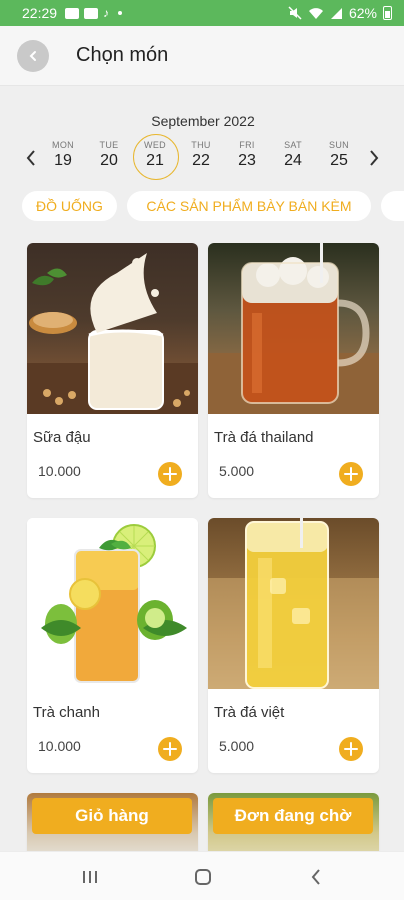 The image size is (404, 900). What do you see at coordinates (315, 13) in the screenshot?
I see `wifi-icon` at bounding box center [315, 13].